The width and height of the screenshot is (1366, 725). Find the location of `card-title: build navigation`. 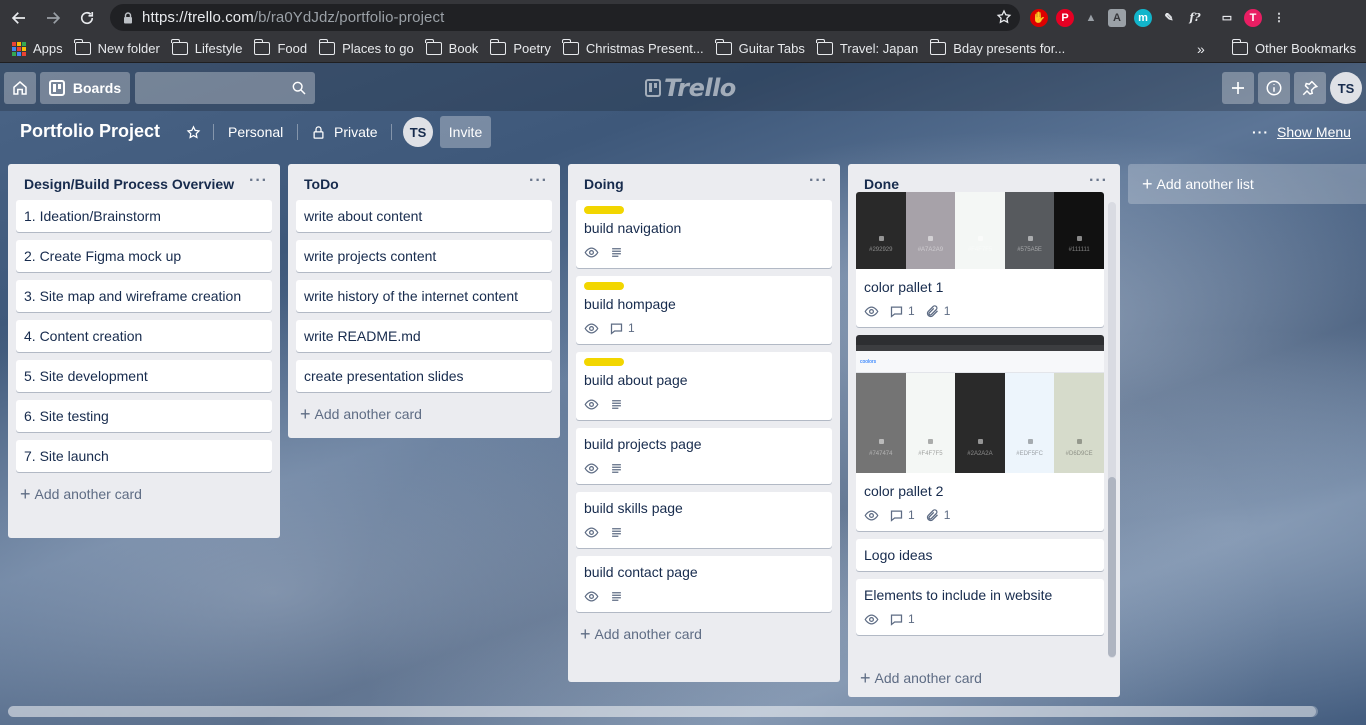

card-title: build navigation is located at coordinates (633, 228).